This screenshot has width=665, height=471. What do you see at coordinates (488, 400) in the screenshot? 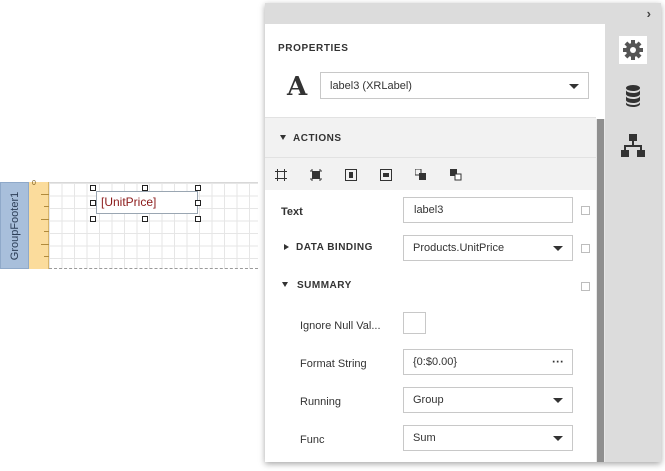
I see `running-select: Group` at bounding box center [488, 400].